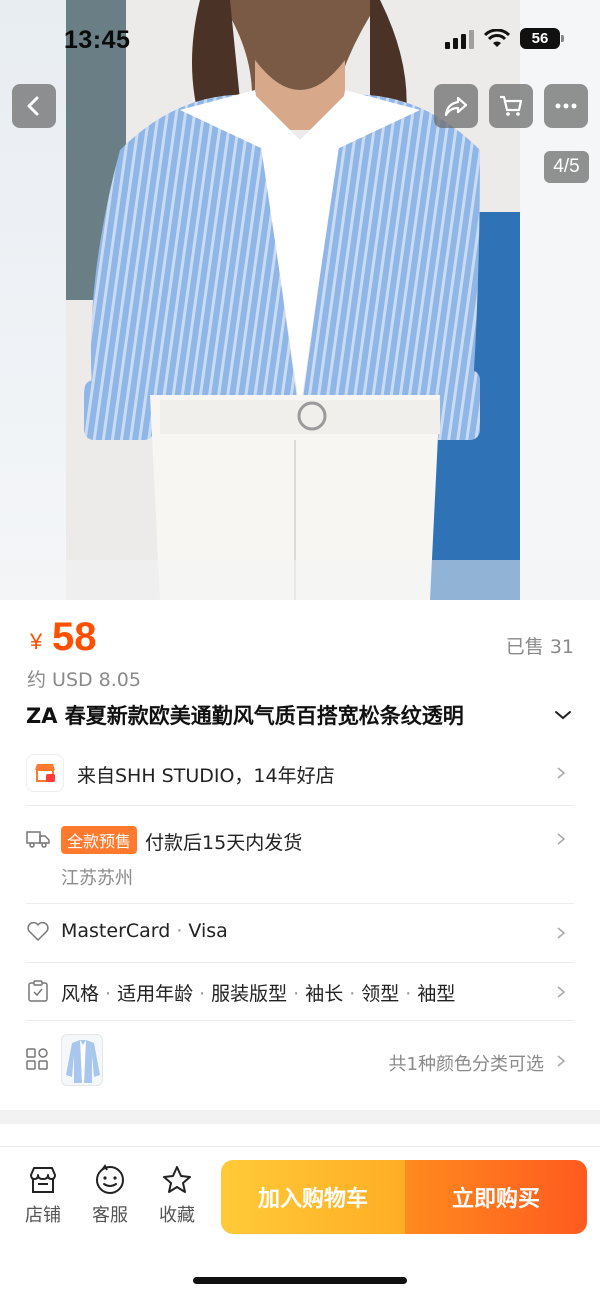  I want to click on param-collar: 领型, so click(380, 994).